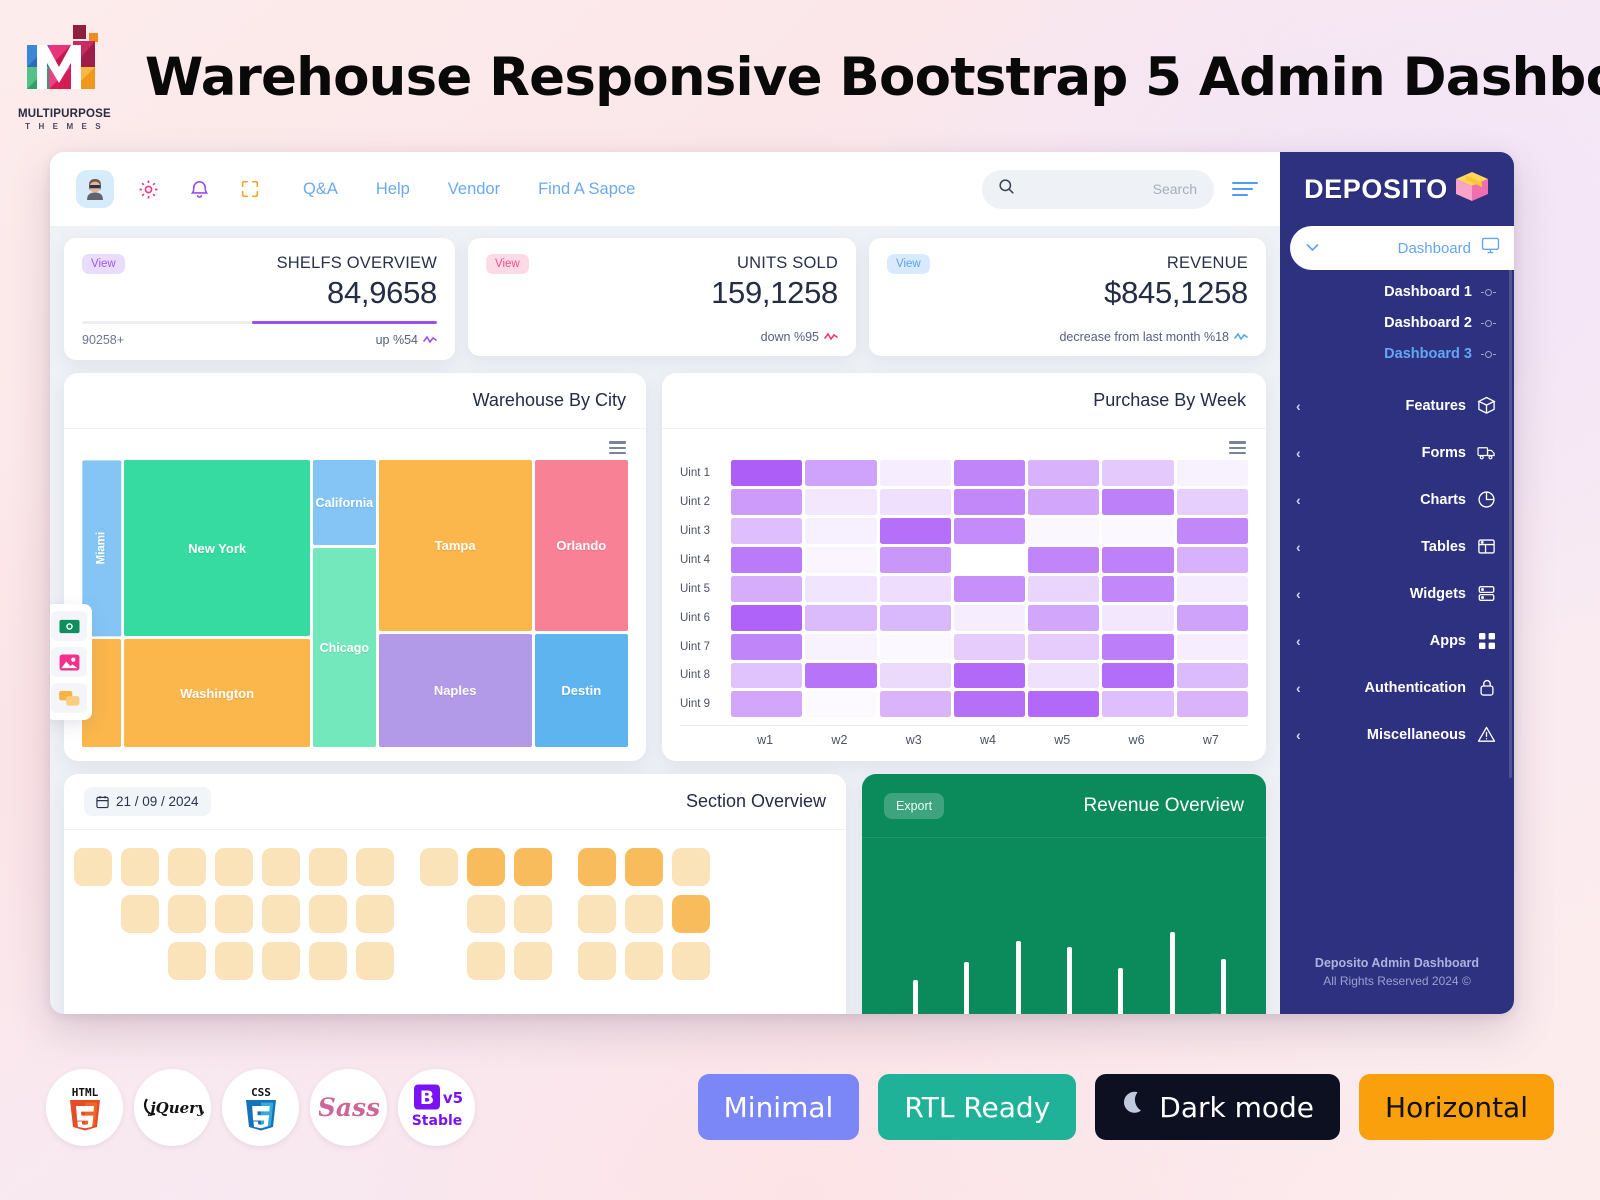 This screenshot has height=1200, width=1600. What do you see at coordinates (1388, 323) in the screenshot?
I see `sidebar-subitem-dashboard-2: Dashboard 2` at bounding box center [1388, 323].